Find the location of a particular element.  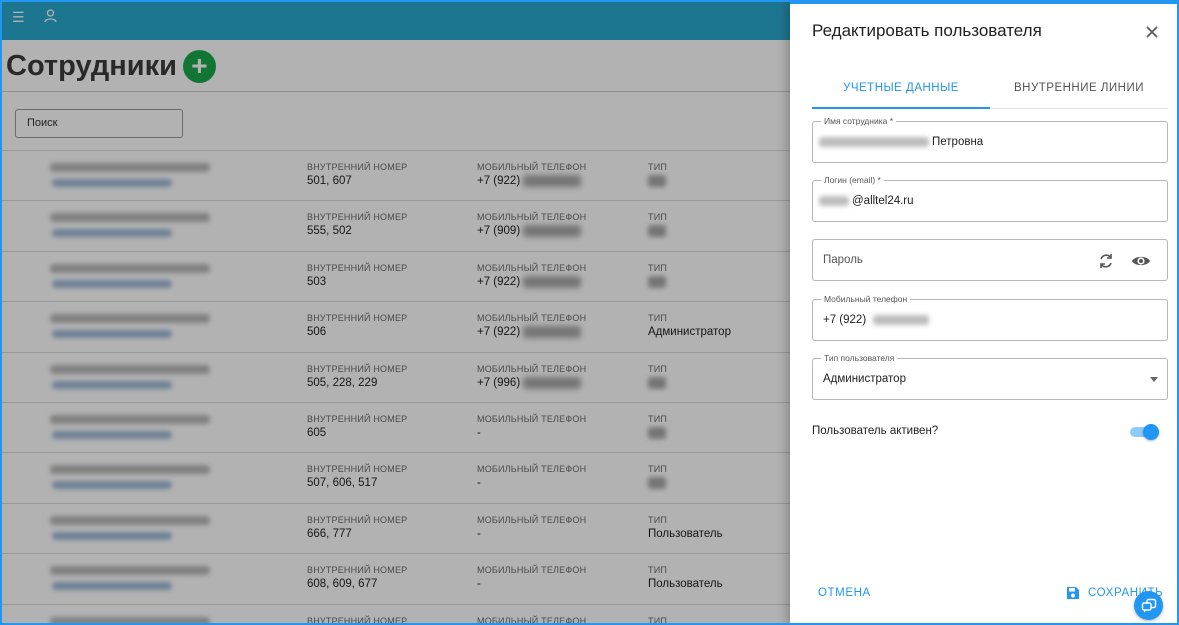

tab-credentials: УЧЕТНЫЕ ДАННЫЕ is located at coordinates (901, 88).